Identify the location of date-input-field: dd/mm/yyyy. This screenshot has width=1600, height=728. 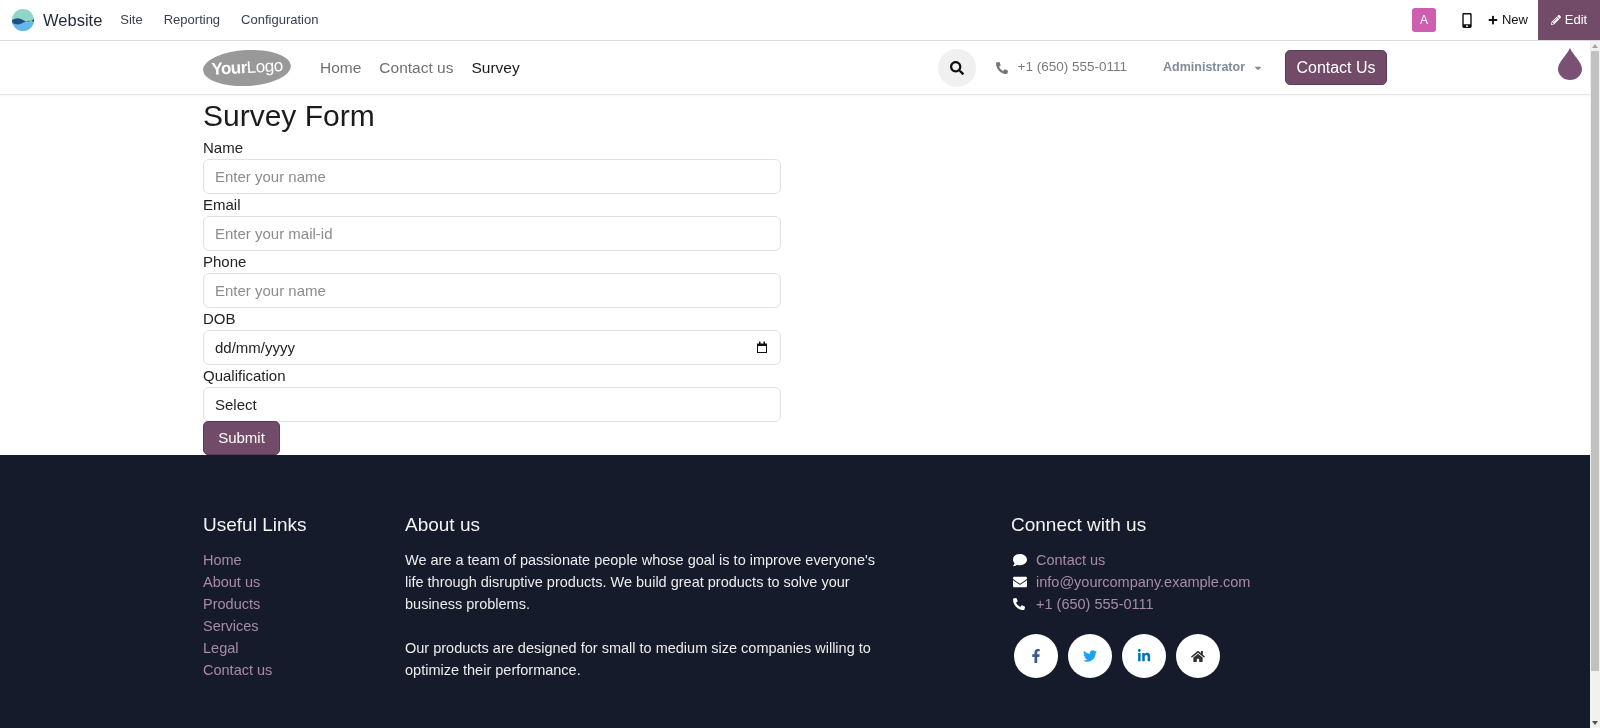
(492, 347).